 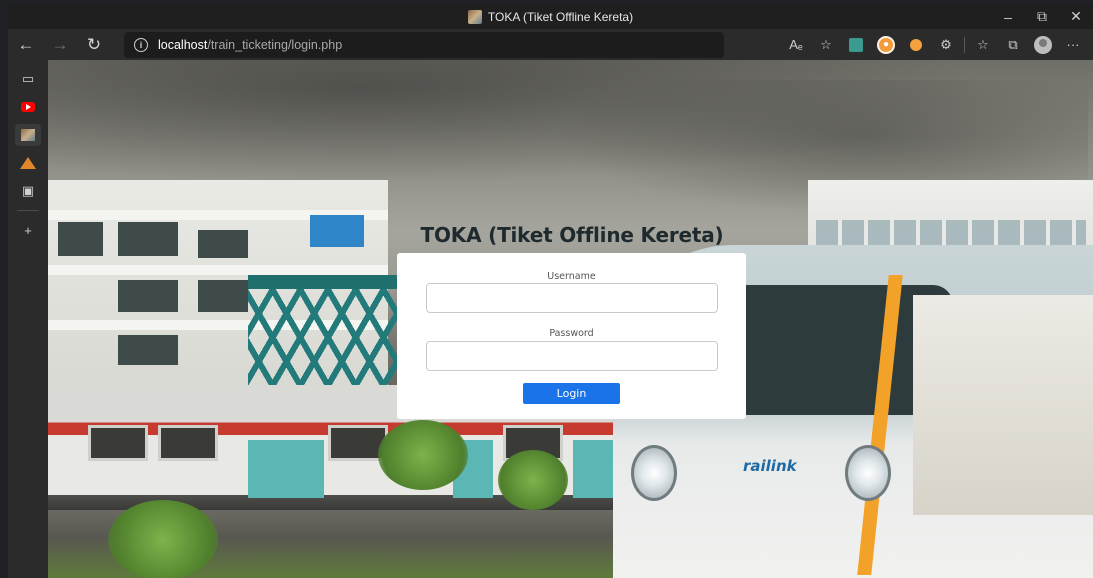 I want to click on info-icon: i, so click(x=141, y=44).